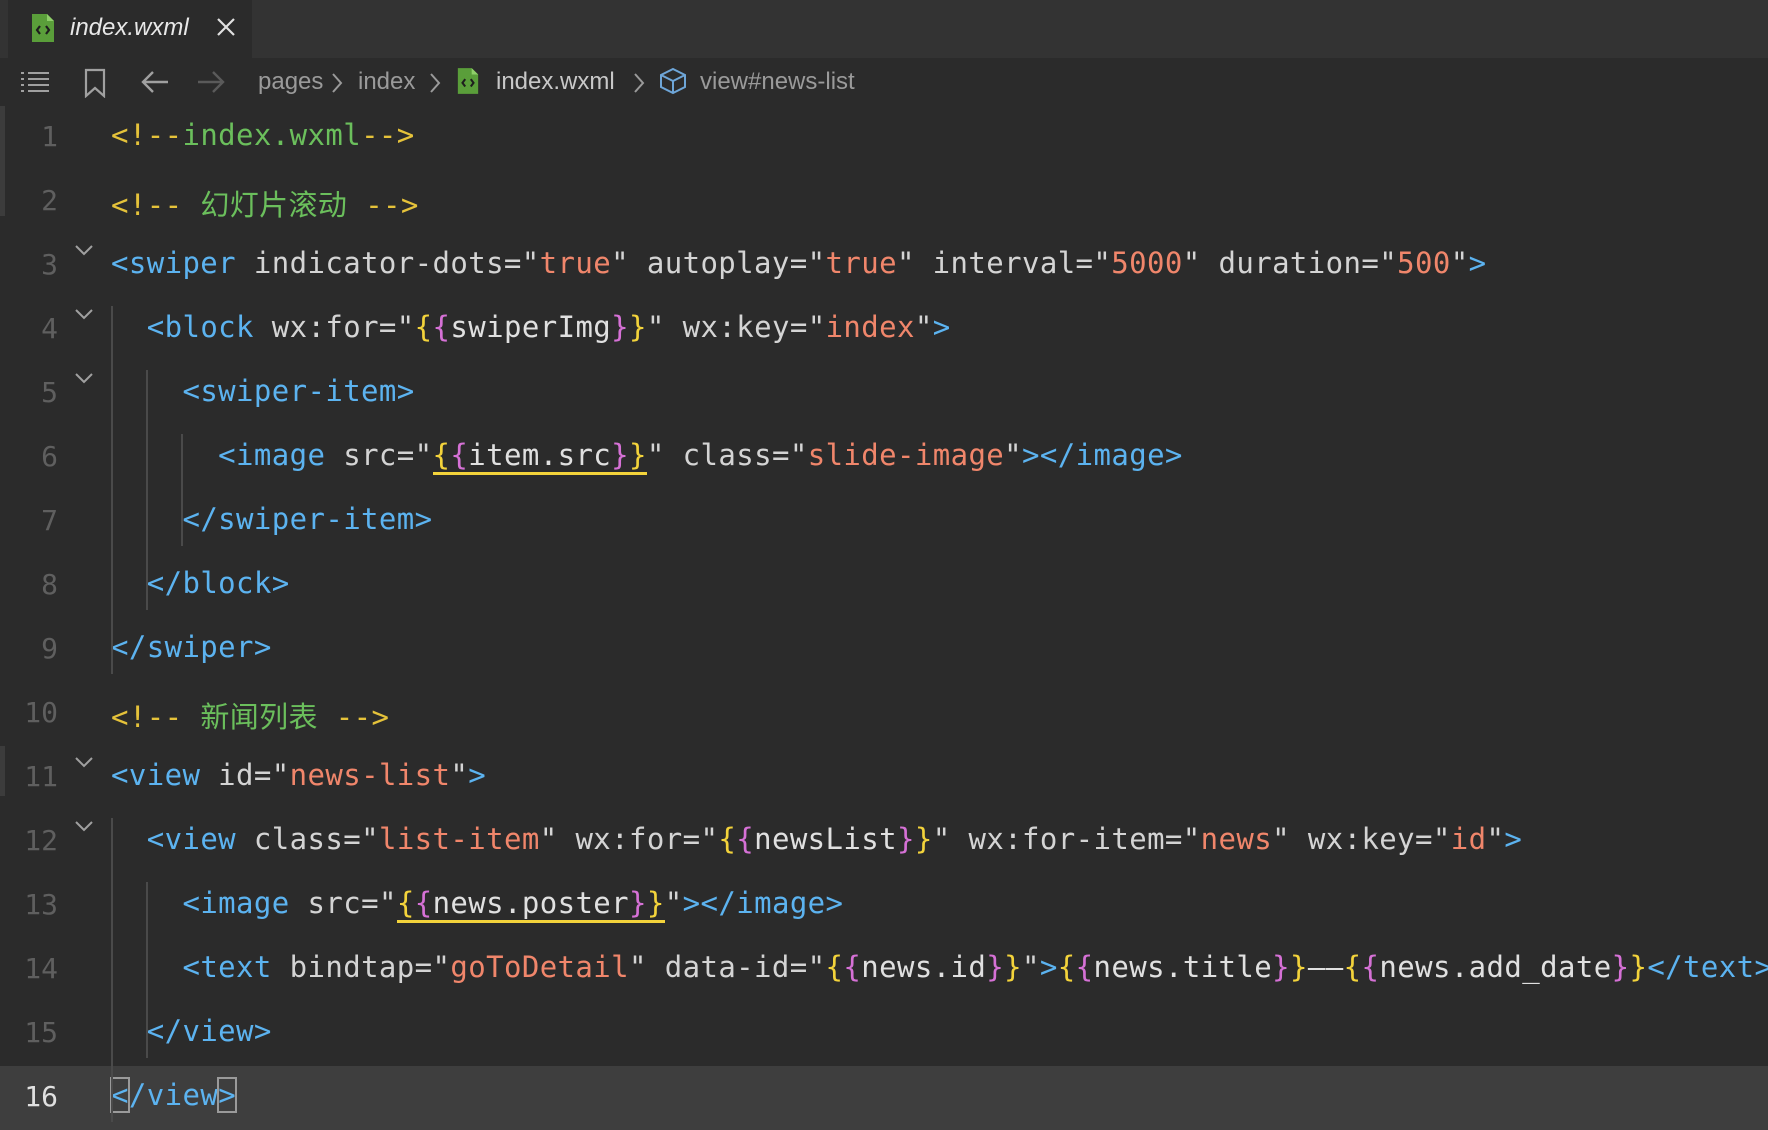 Image resolution: width=1768 pixels, height=1130 pixels. Describe the element at coordinates (41, 968) in the screenshot. I see `line-number: 14` at that location.